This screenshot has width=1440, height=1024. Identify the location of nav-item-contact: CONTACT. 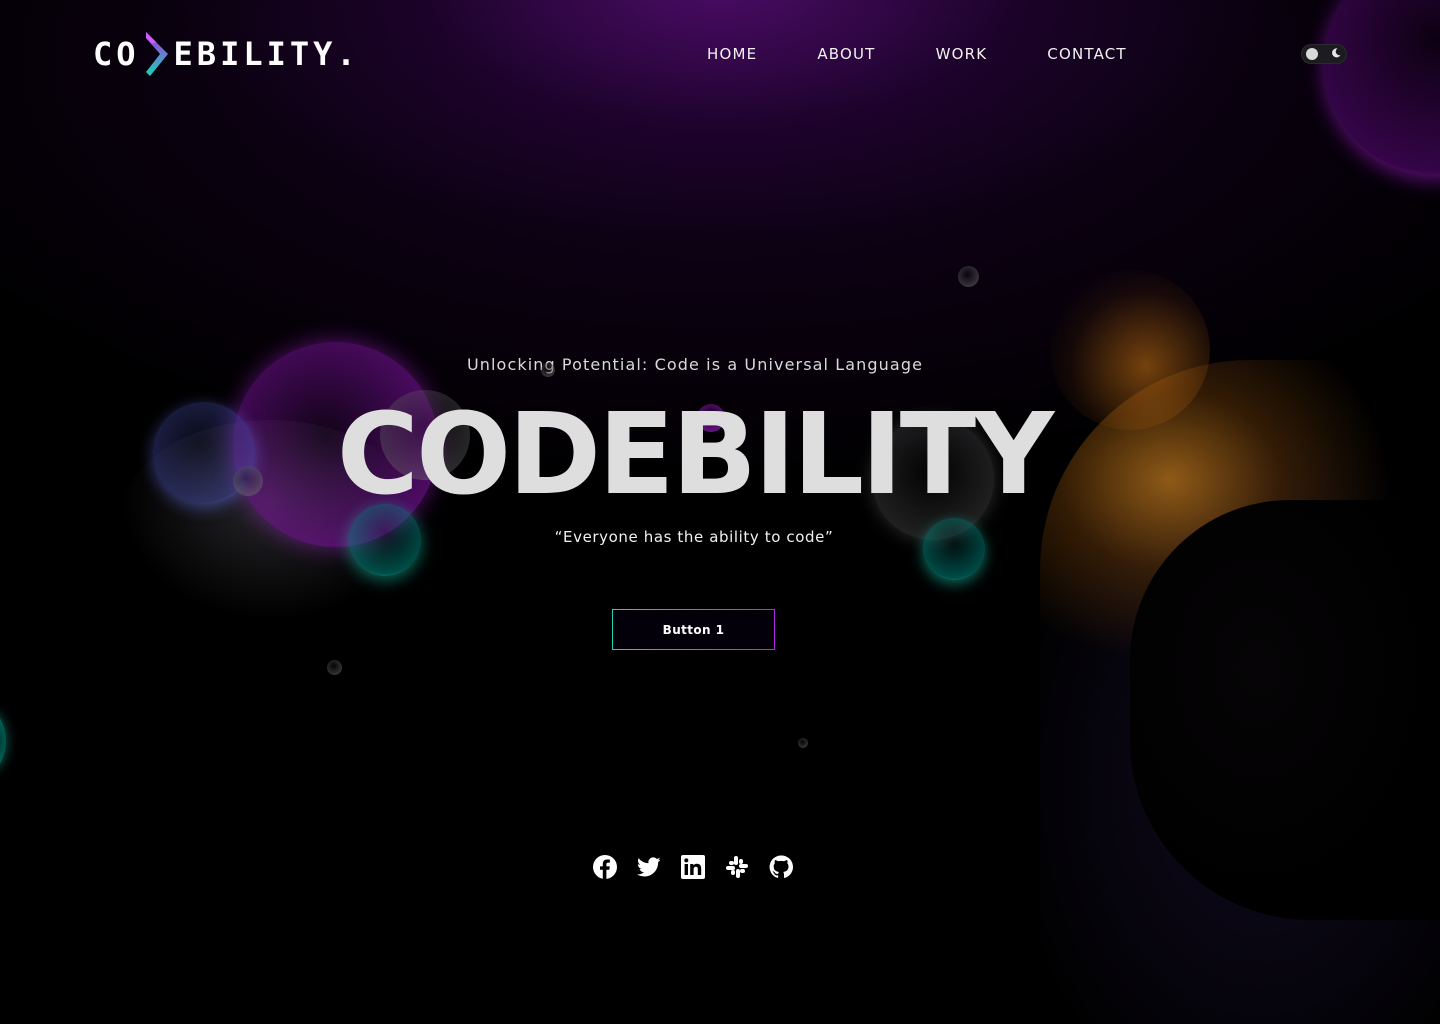
(1087, 54).